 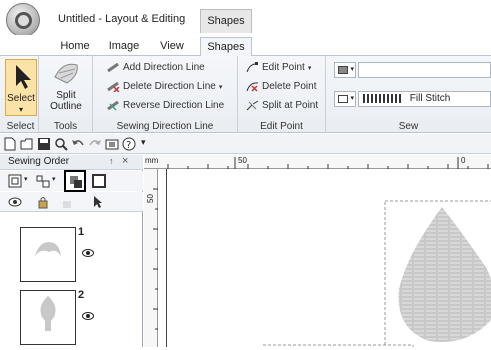 What do you see at coordinates (252, 105) in the screenshot?
I see `split-point-icon` at bounding box center [252, 105].